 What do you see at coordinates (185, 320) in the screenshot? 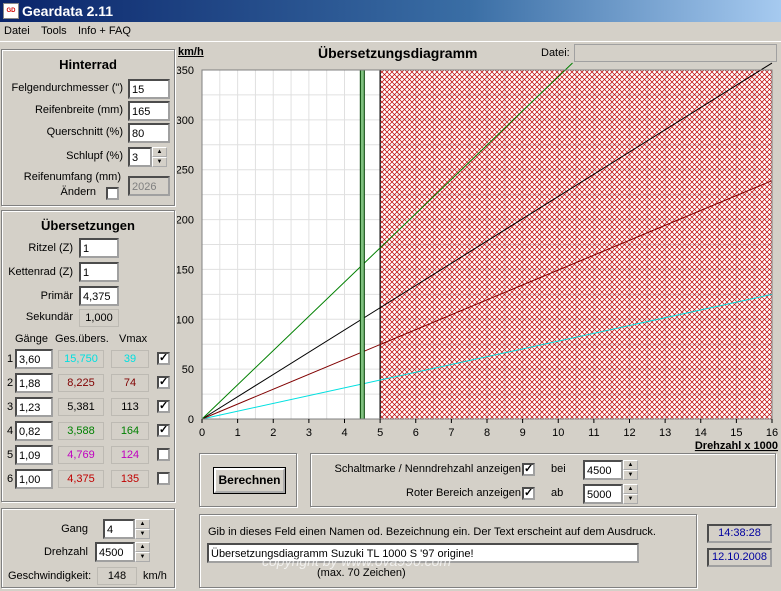
I see `y-tick-label: 100` at bounding box center [185, 320].